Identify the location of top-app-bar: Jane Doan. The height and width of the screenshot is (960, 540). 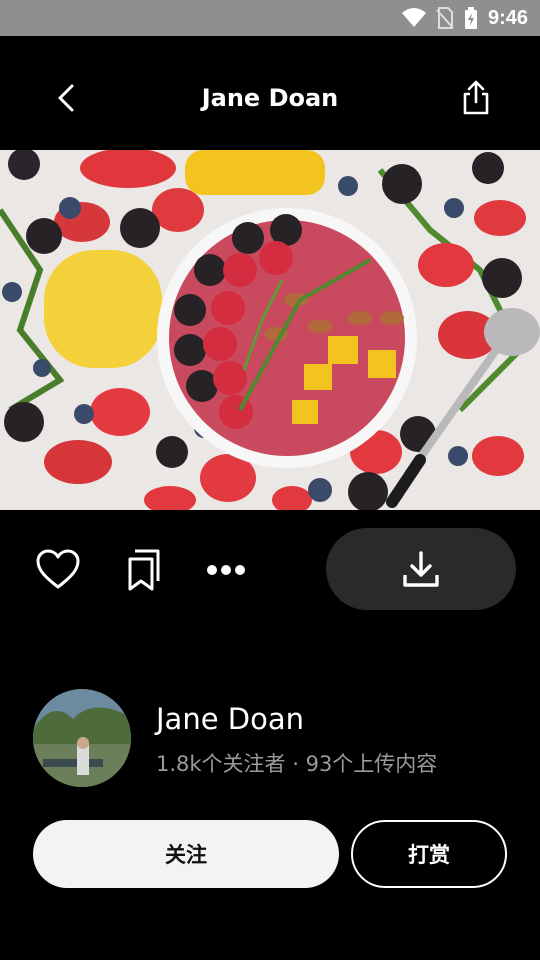
(270, 93).